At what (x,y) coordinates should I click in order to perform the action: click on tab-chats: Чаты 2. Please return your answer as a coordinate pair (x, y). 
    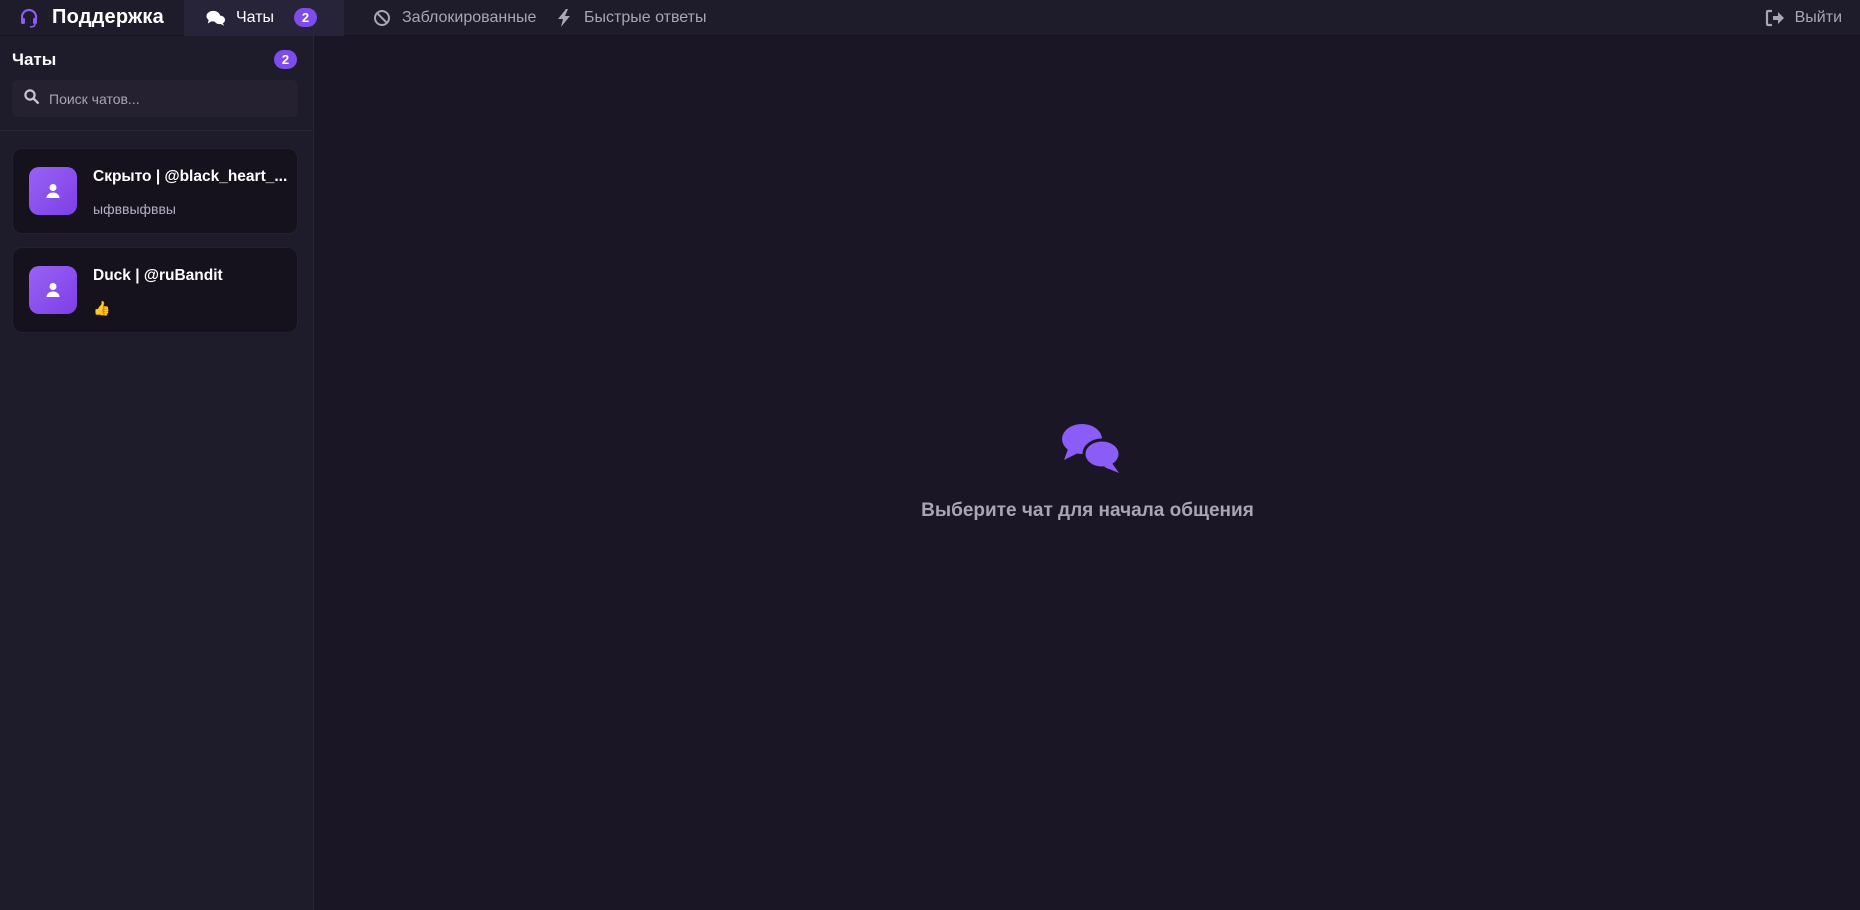
    Looking at the image, I should click on (264, 18).